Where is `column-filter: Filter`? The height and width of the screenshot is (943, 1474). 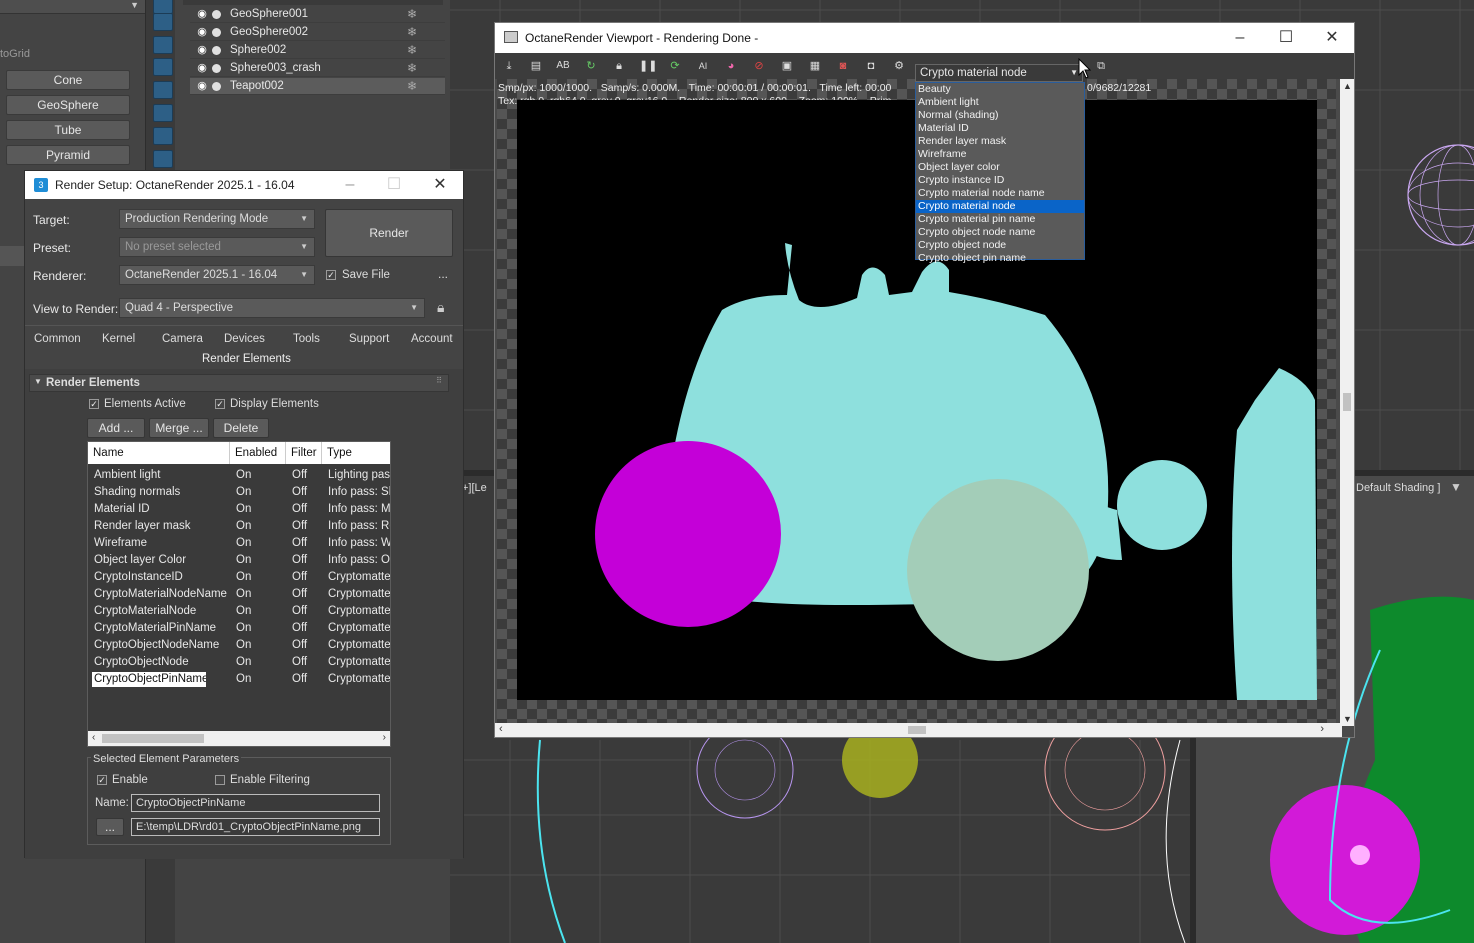
column-filter: Filter is located at coordinates (304, 453).